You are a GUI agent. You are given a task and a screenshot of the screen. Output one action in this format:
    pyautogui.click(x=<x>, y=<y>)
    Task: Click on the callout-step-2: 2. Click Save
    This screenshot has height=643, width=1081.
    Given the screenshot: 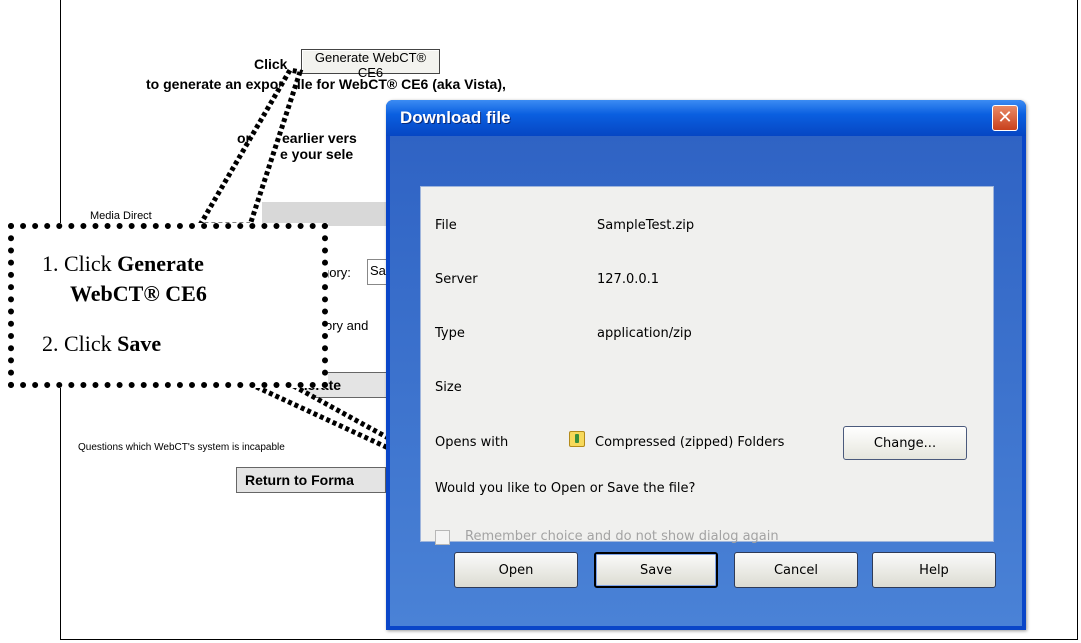 What is the action you would take?
    pyautogui.click(x=102, y=343)
    